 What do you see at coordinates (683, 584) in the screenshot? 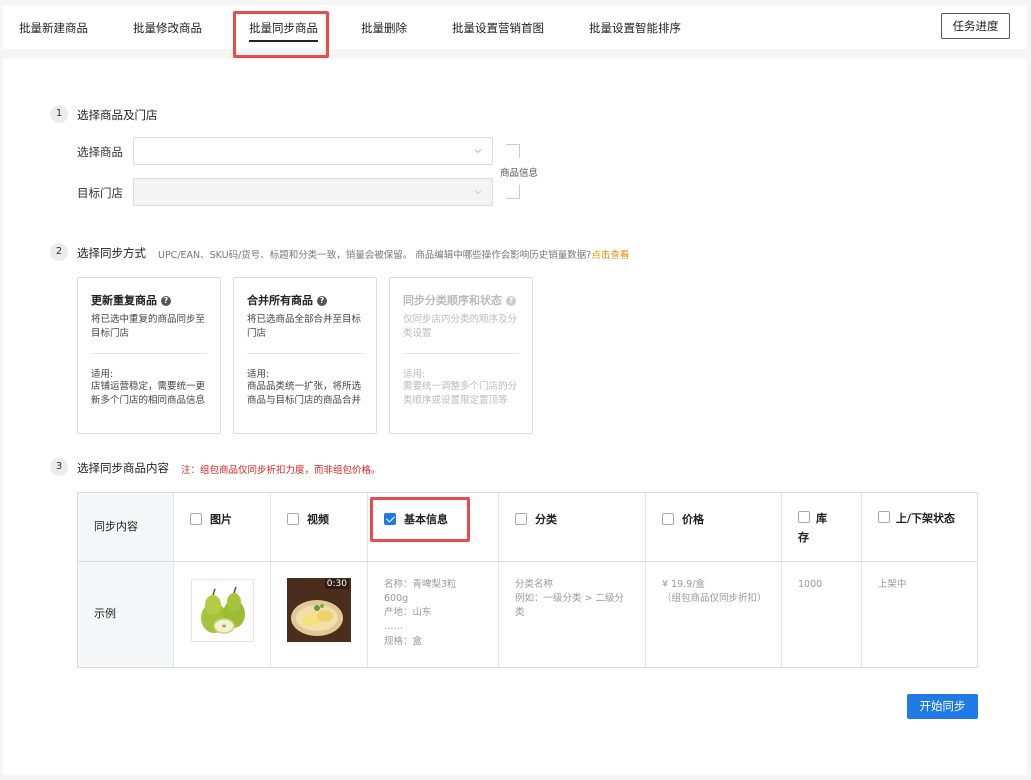
I see `price-value: ¥ 19.9/盒` at bounding box center [683, 584].